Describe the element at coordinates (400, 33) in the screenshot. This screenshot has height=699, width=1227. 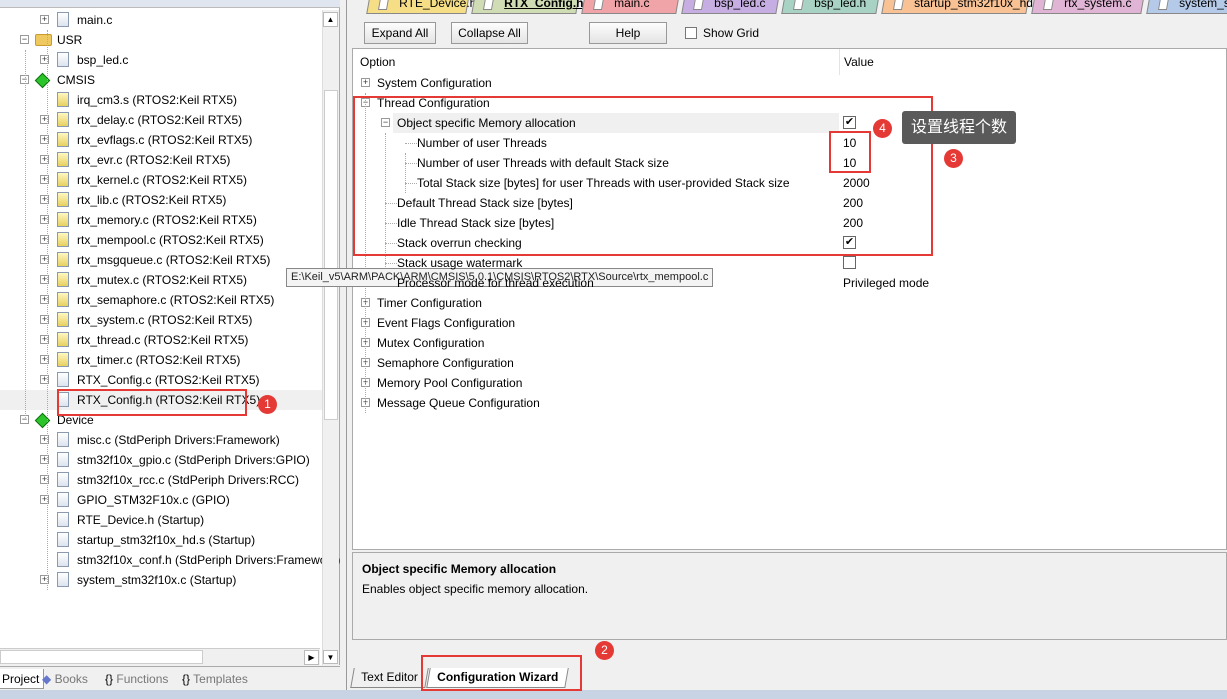
I see `expand-all-button: Expand All` at that location.